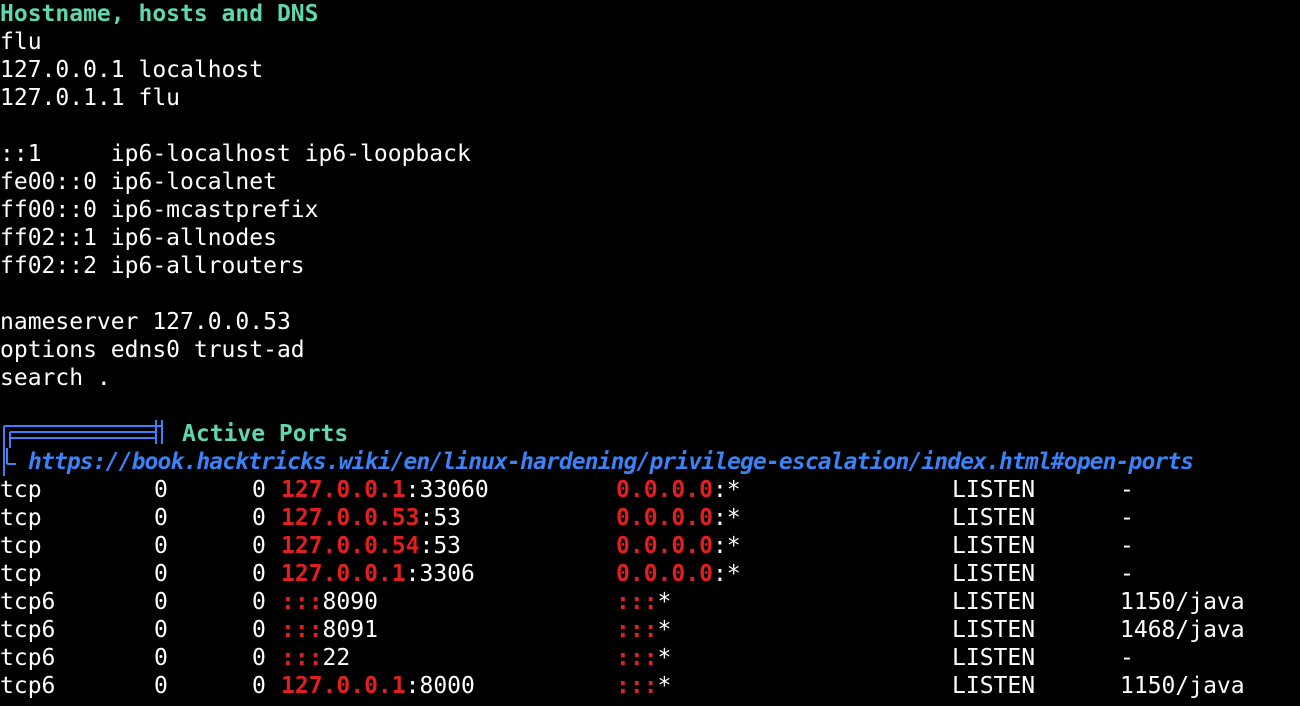 This screenshot has height=706, width=1300. What do you see at coordinates (350, 630) in the screenshot?
I see `local-port: 8091` at bounding box center [350, 630].